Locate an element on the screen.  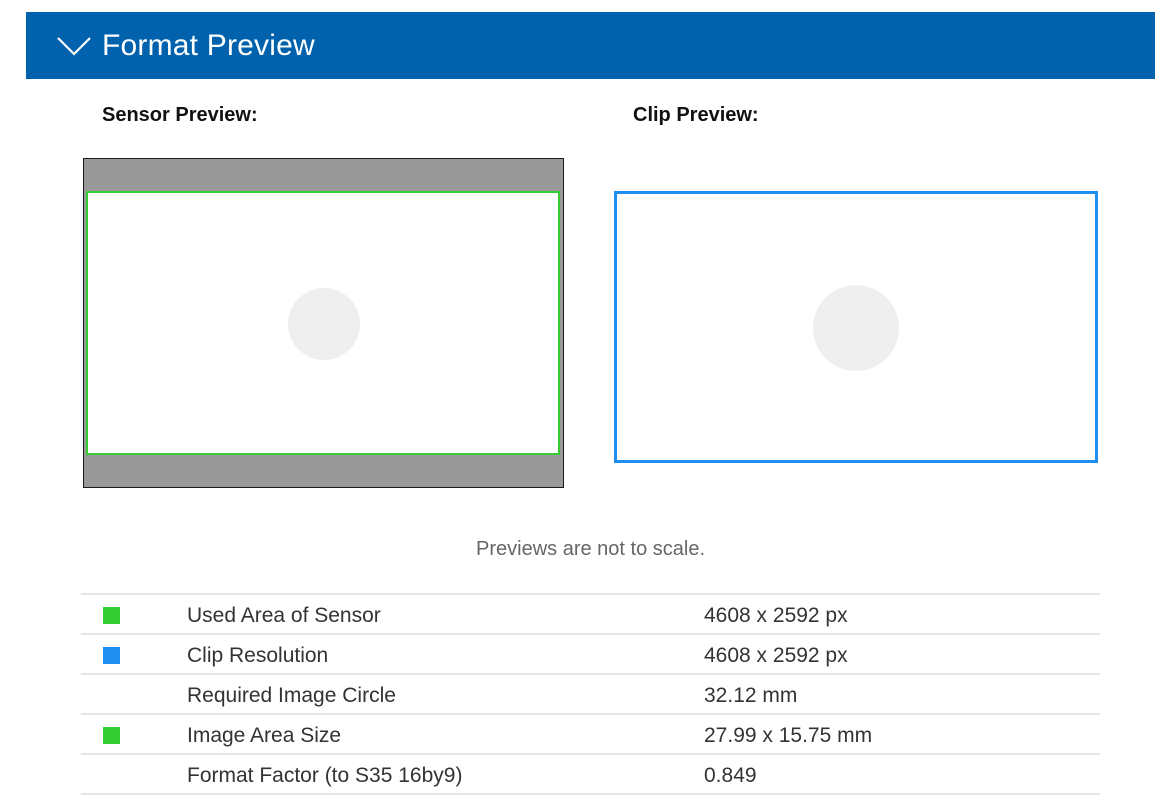
table-row: Clip Resolution 4608 x 2592 px is located at coordinates (590, 655).